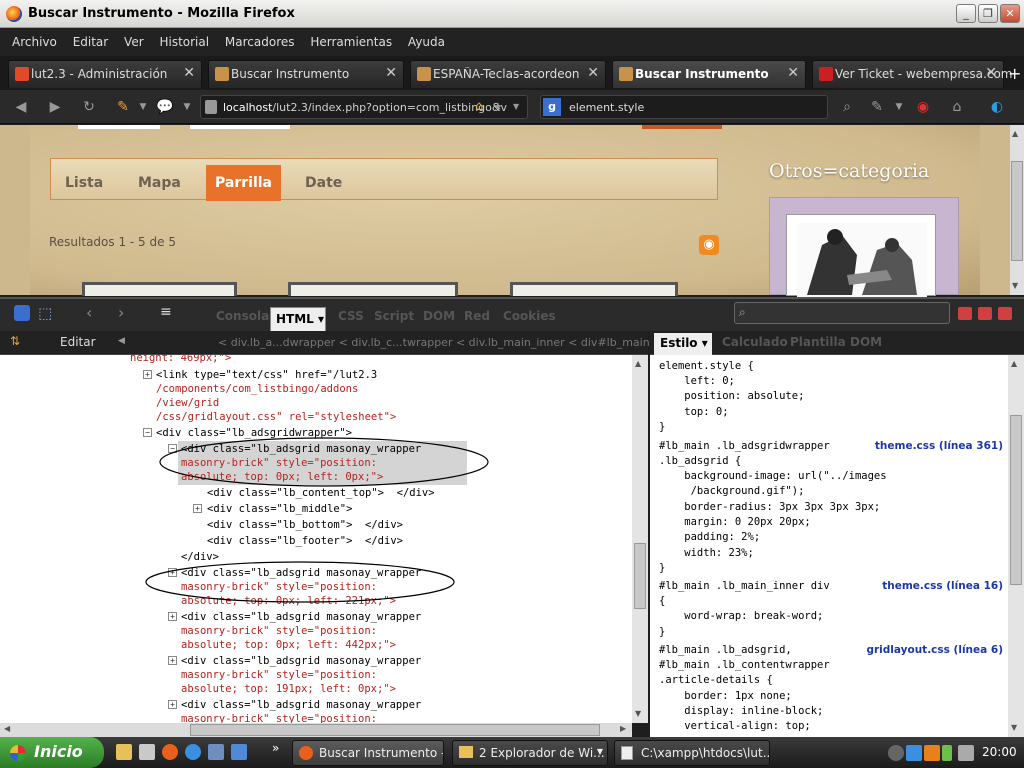  What do you see at coordinates (988, 13) in the screenshot?
I see `maximize-button: ❐` at bounding box center [988, 13].